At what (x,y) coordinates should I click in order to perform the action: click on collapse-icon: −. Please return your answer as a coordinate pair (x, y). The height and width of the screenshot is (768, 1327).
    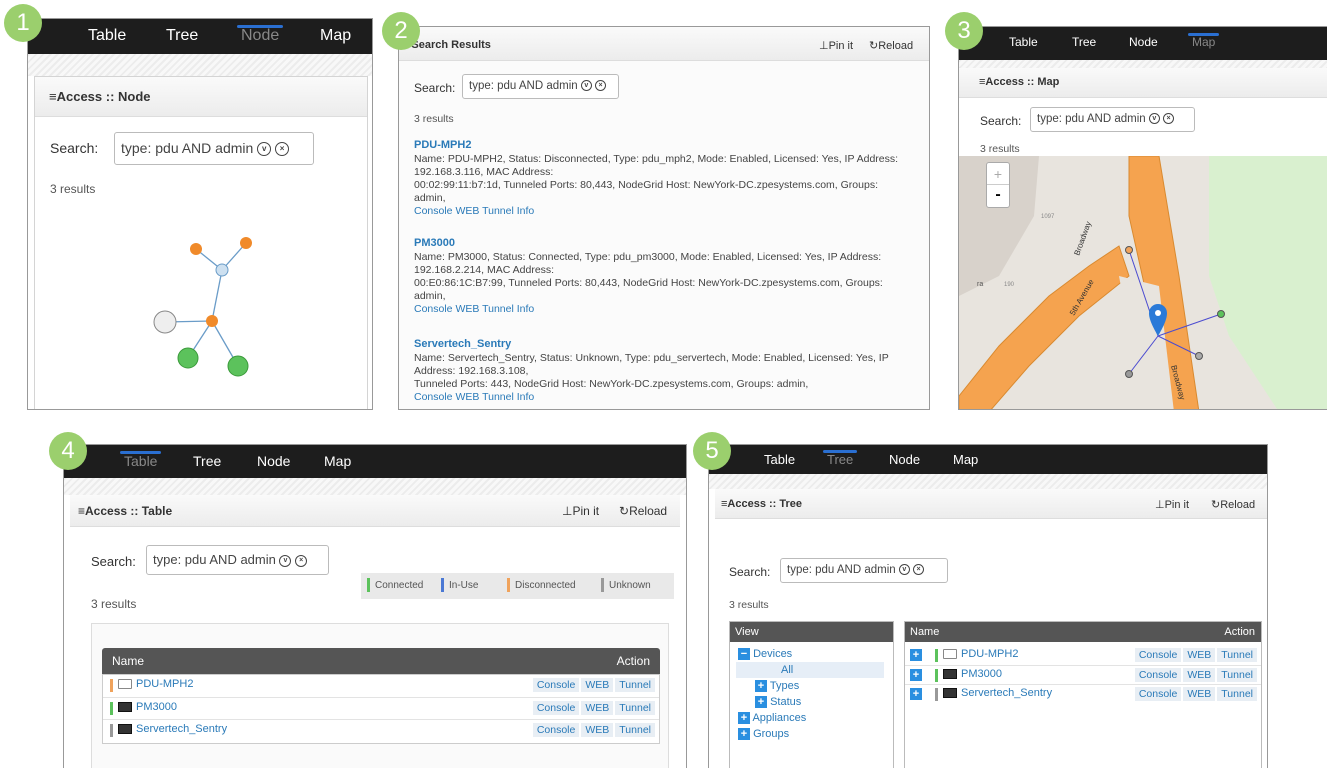
    Looking at the image, I should click on (744, 654).